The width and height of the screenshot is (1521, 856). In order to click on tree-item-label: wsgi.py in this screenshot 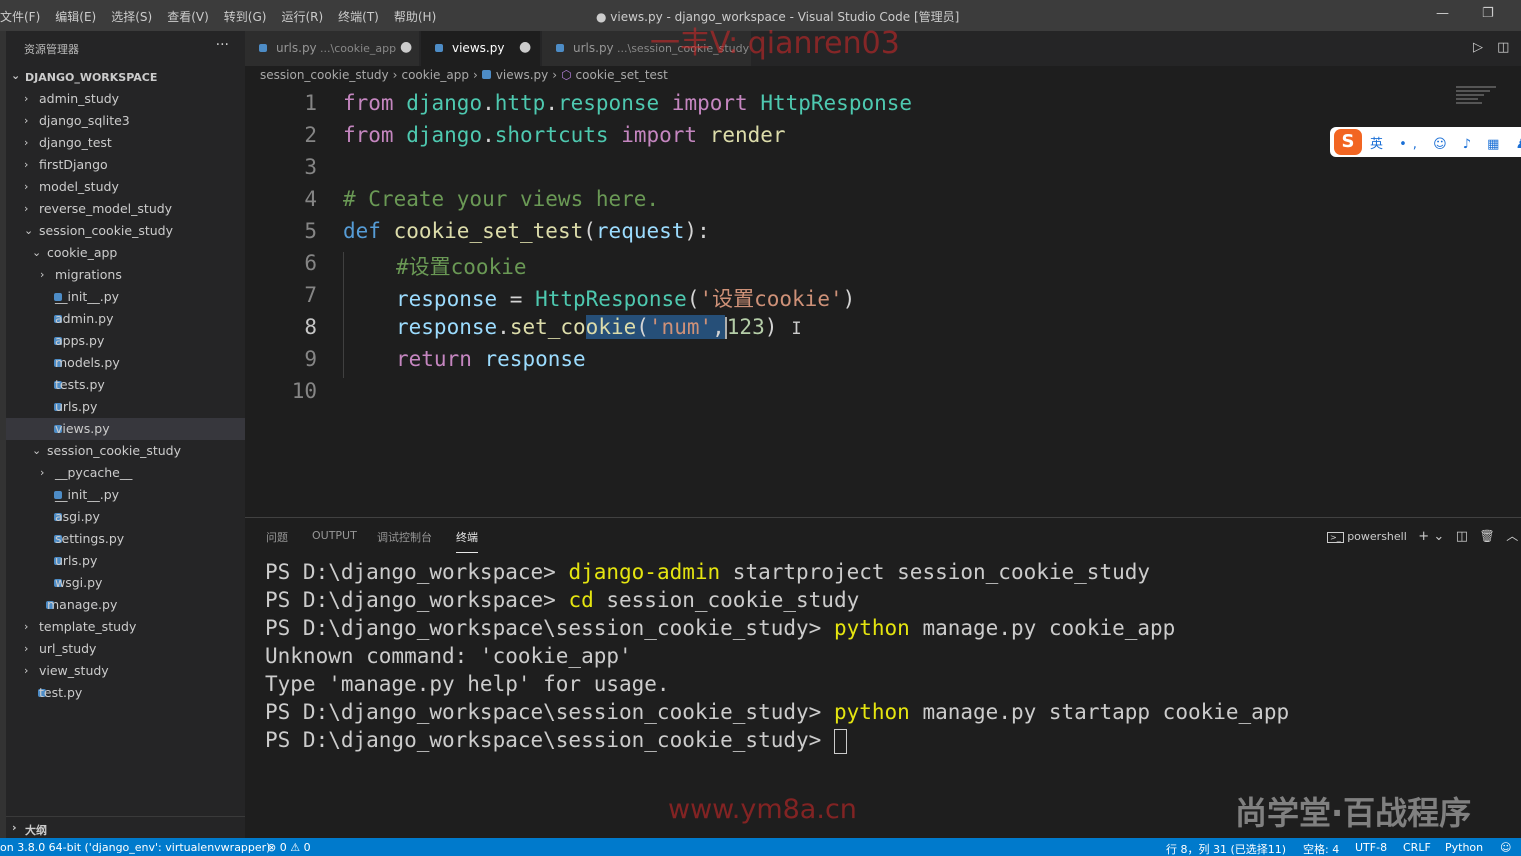, I will do `click(79, 582)`.